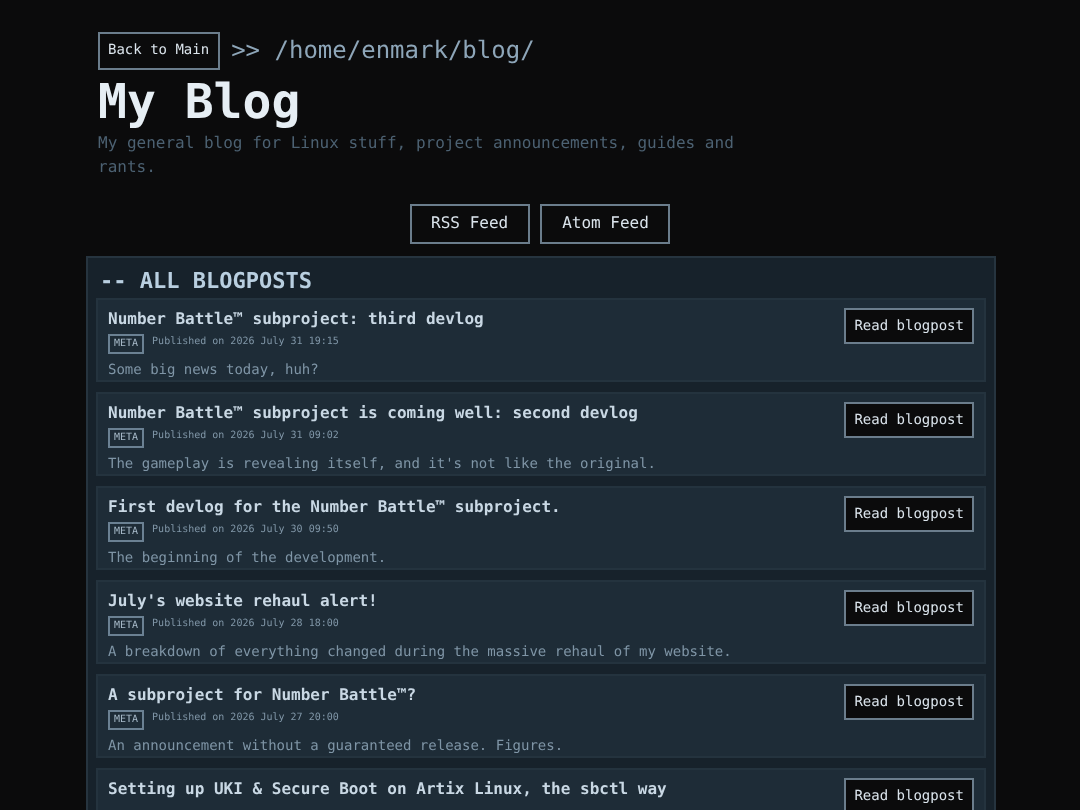 This screenshot has height=810, width=1080. Describe the element at coordinates (387, 788) in the screenshot. I see `post-title: Setting up UKI & Secure Boot on Artix Linux, the sbctl way` at that location.